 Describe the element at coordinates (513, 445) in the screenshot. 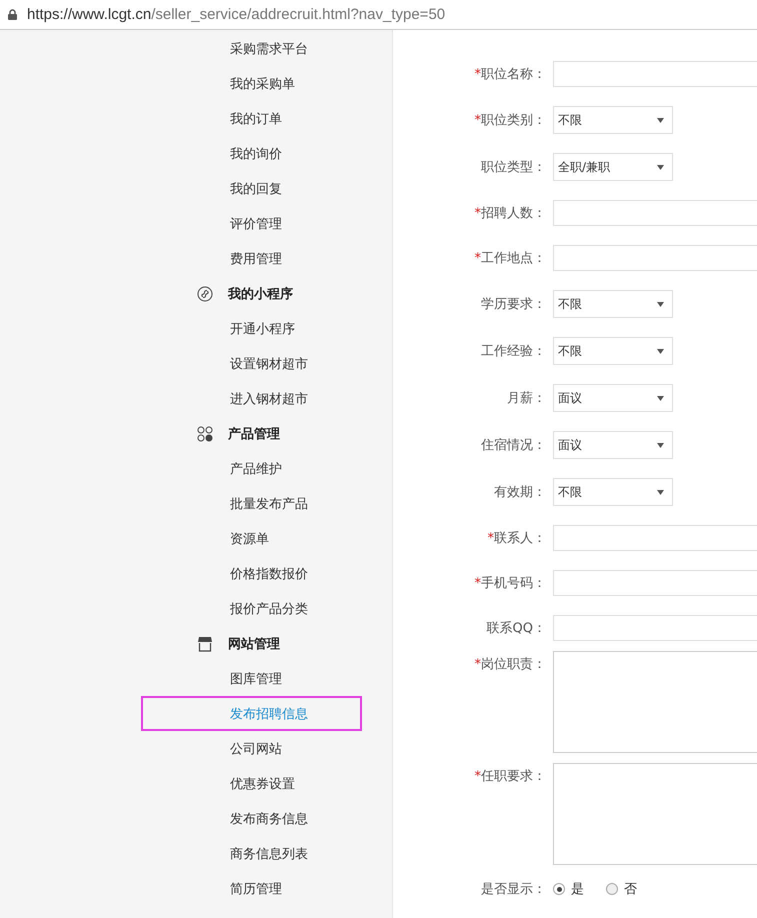

I see `field-label: 住宿情况：` at that location.